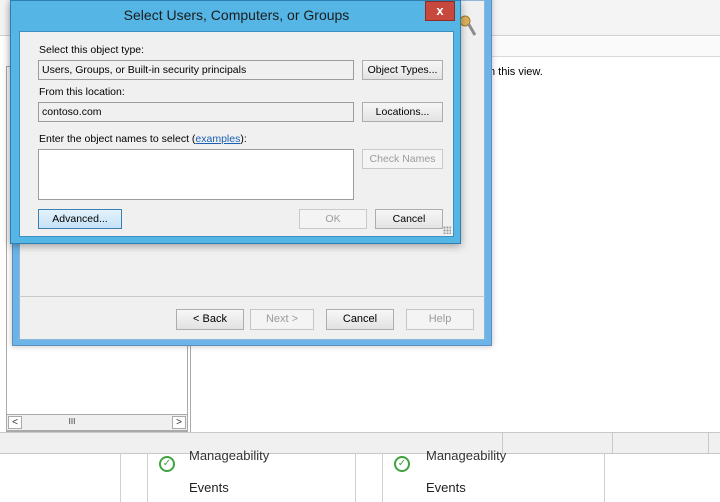  What do you see at coordinates (179, 422) in the screenshot?
I see `scroll-right-button: >` at bounding box center [179, 422].